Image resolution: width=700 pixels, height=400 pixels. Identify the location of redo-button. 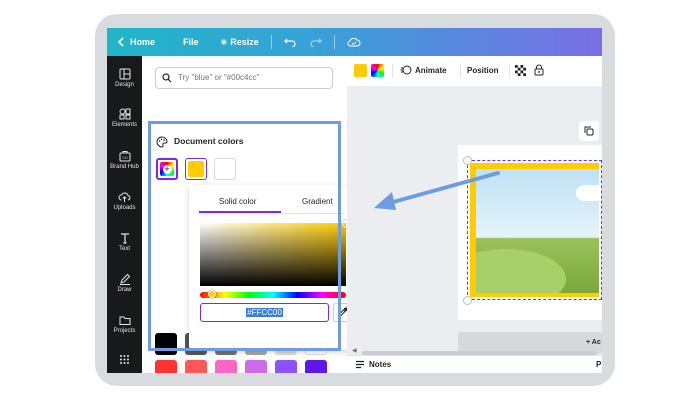
(316, 42).